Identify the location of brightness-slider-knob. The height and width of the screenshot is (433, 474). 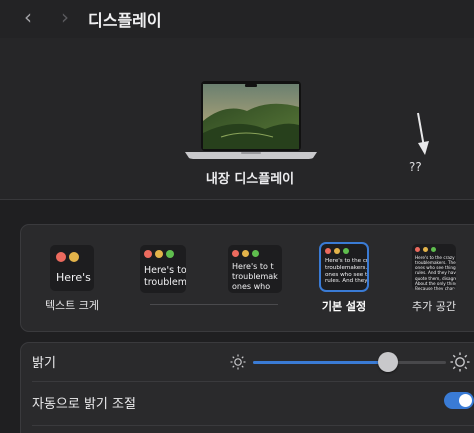
(388, 362).